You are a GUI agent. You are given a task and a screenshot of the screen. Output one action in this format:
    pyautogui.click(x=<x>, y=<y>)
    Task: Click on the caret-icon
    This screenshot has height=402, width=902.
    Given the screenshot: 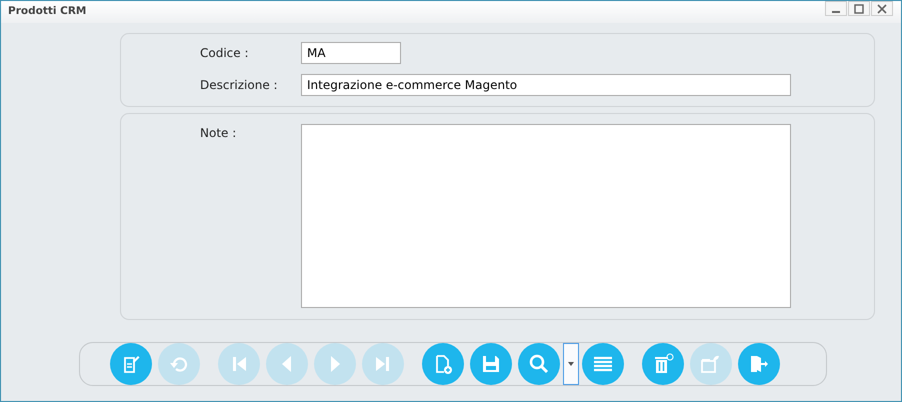 What is the action you would take?
    pyautogui.click(x=571, y=364)
    